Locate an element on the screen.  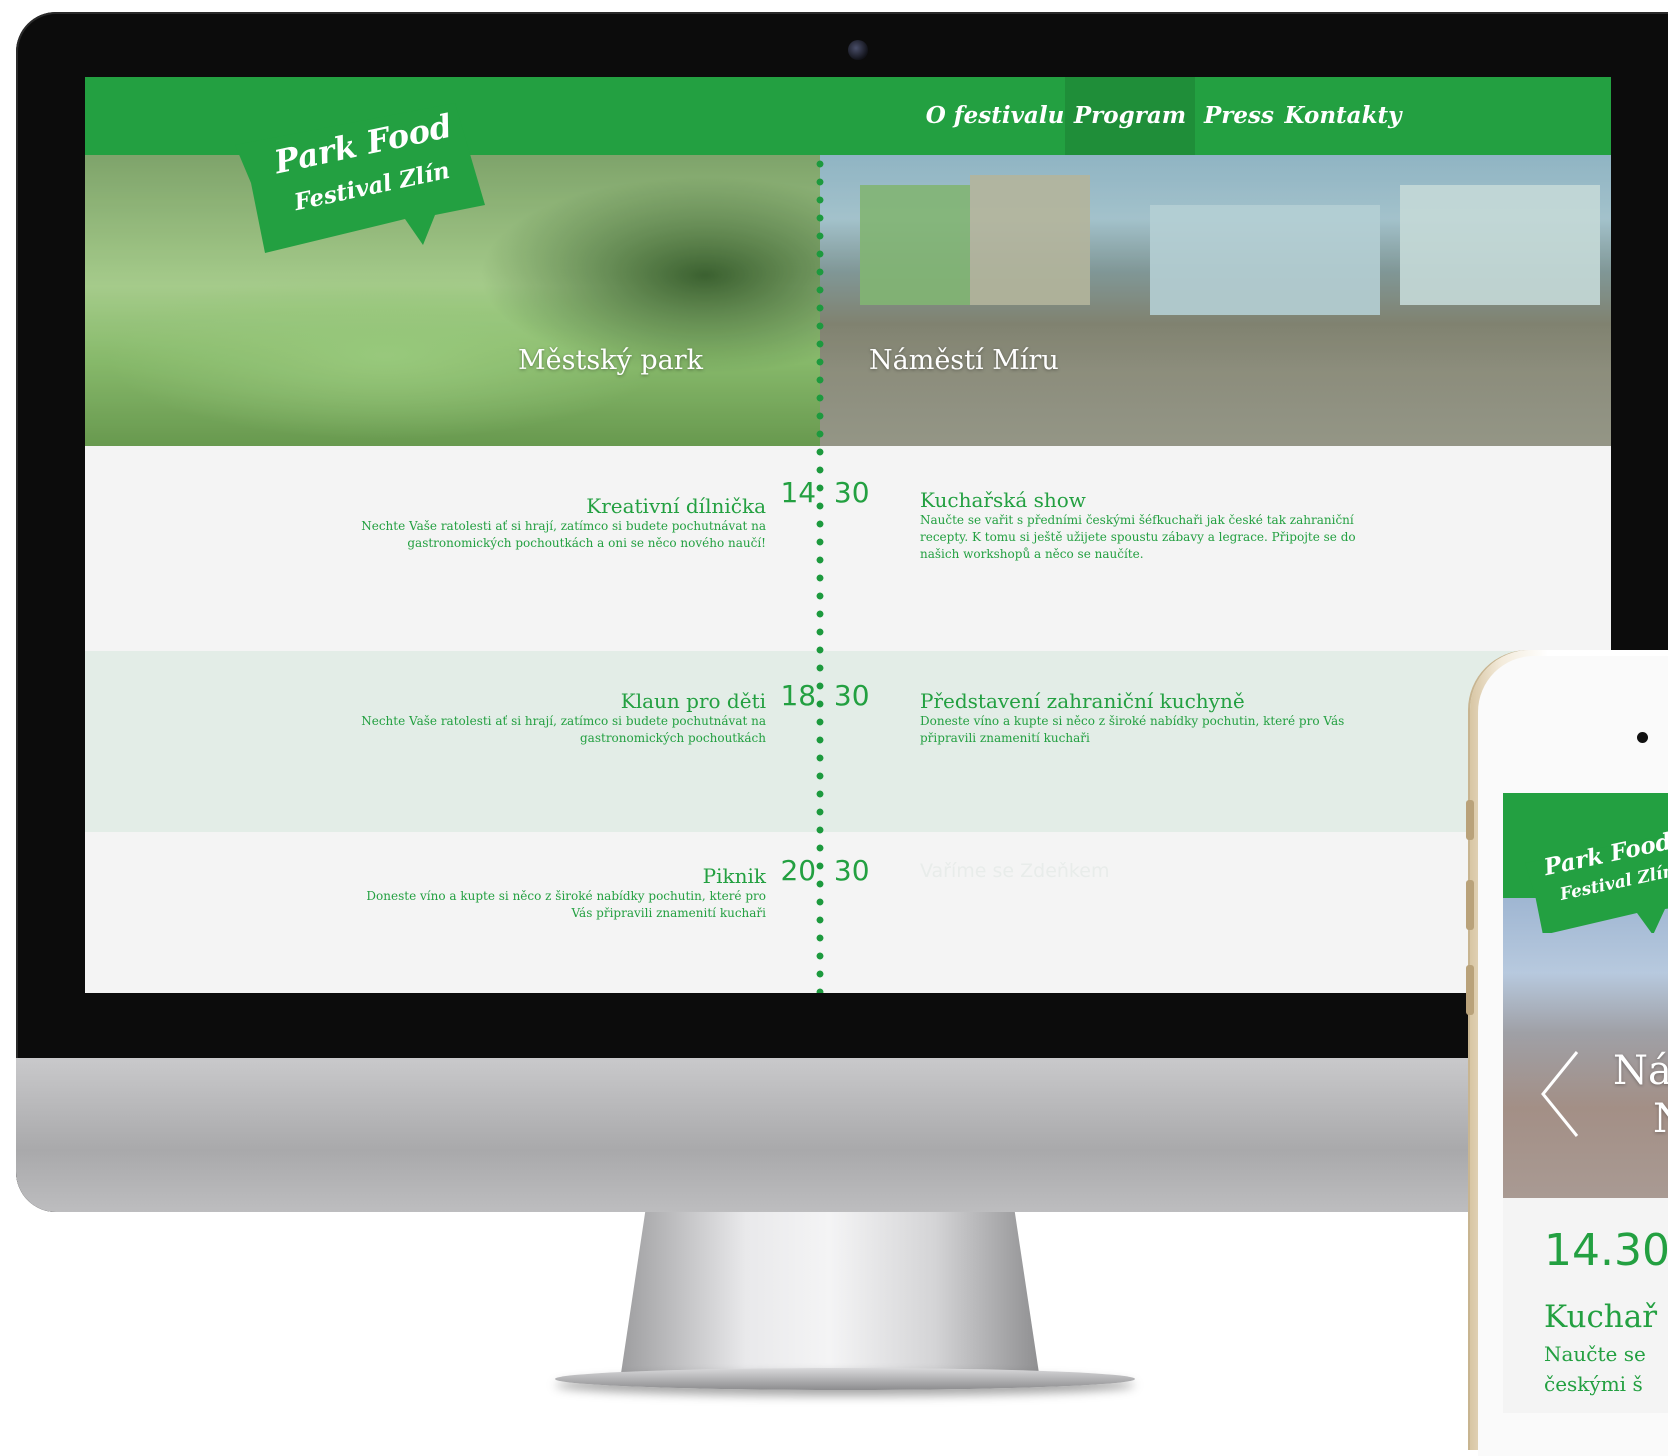
phone-camera-icon is located at coordinates (1642, 737).